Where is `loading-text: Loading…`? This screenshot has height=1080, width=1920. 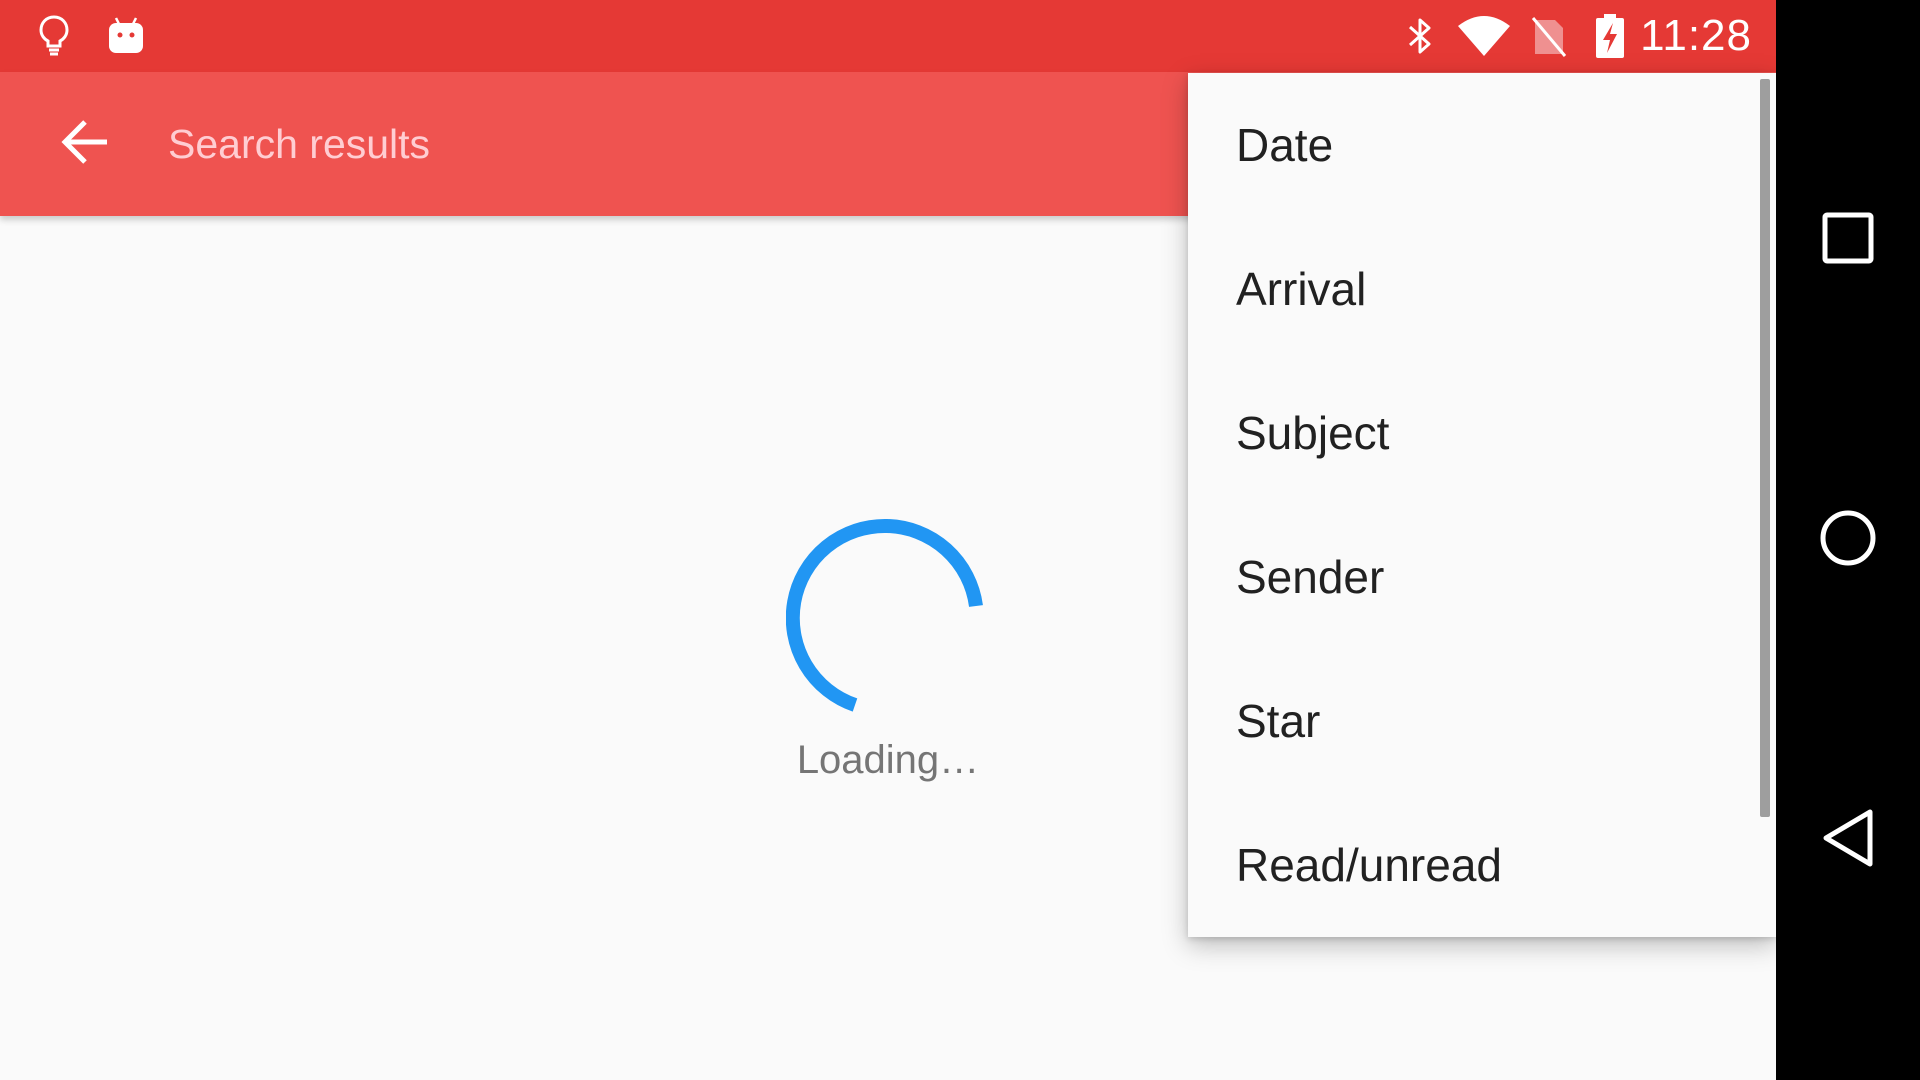 loading-text: Loading… is located at coordinates (888, 760).